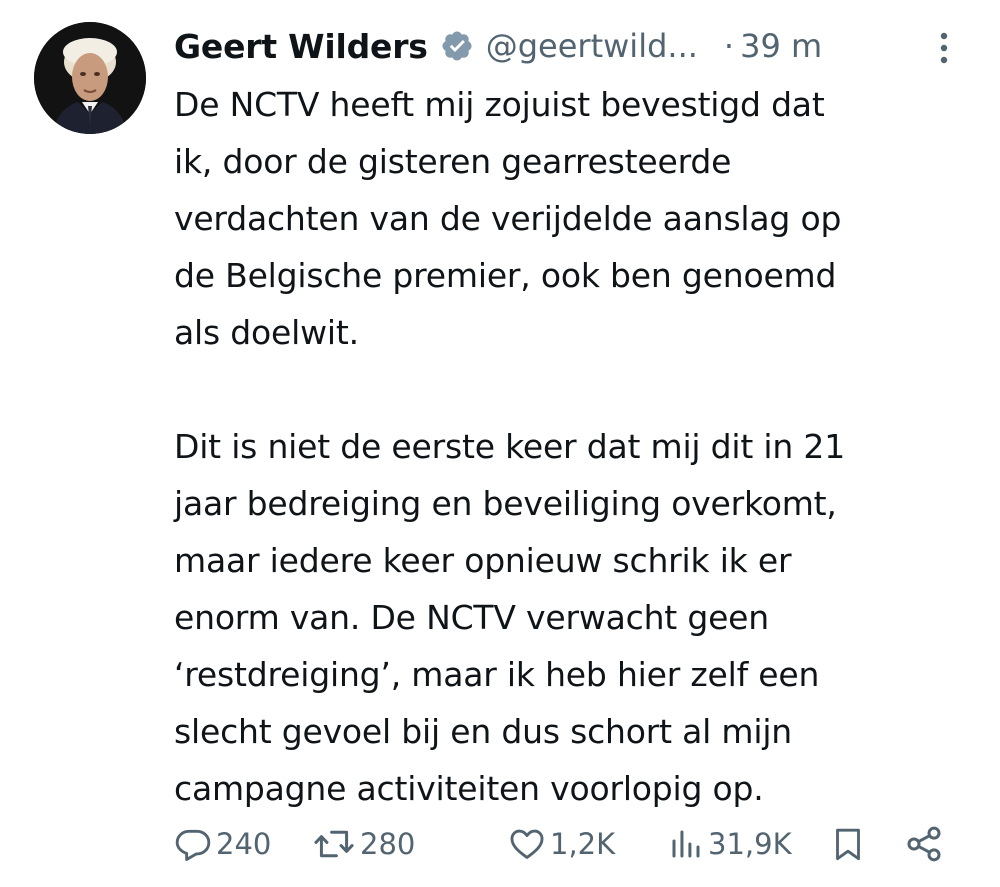  I want to click on like-button: 1,2K, so click(561, 844).